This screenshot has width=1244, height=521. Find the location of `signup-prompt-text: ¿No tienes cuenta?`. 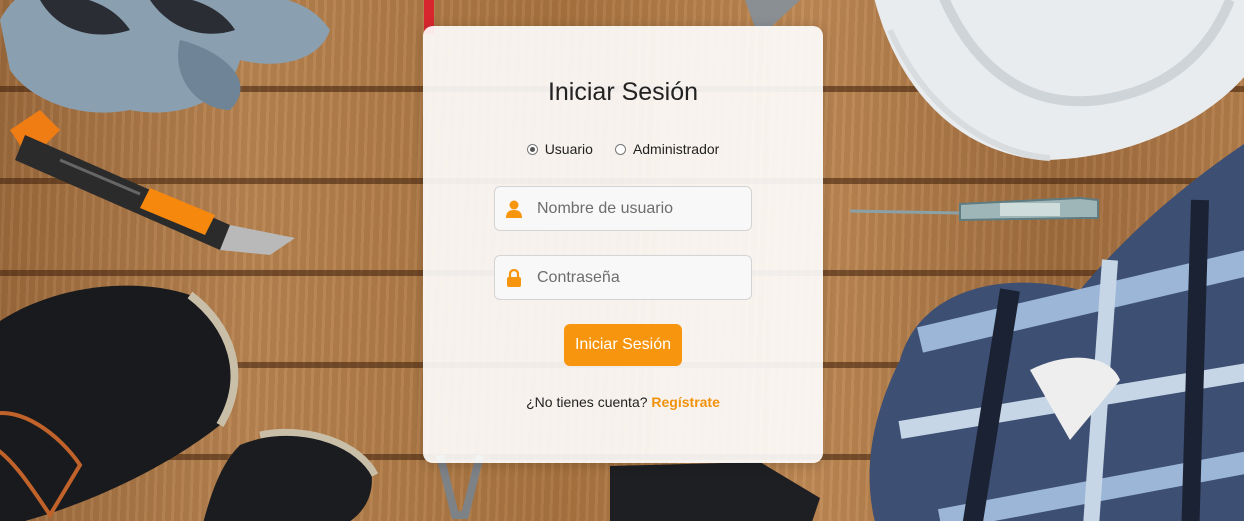

signup-prompt-text: ¿No tienes cuenta? is located at coordinates (587, 402).